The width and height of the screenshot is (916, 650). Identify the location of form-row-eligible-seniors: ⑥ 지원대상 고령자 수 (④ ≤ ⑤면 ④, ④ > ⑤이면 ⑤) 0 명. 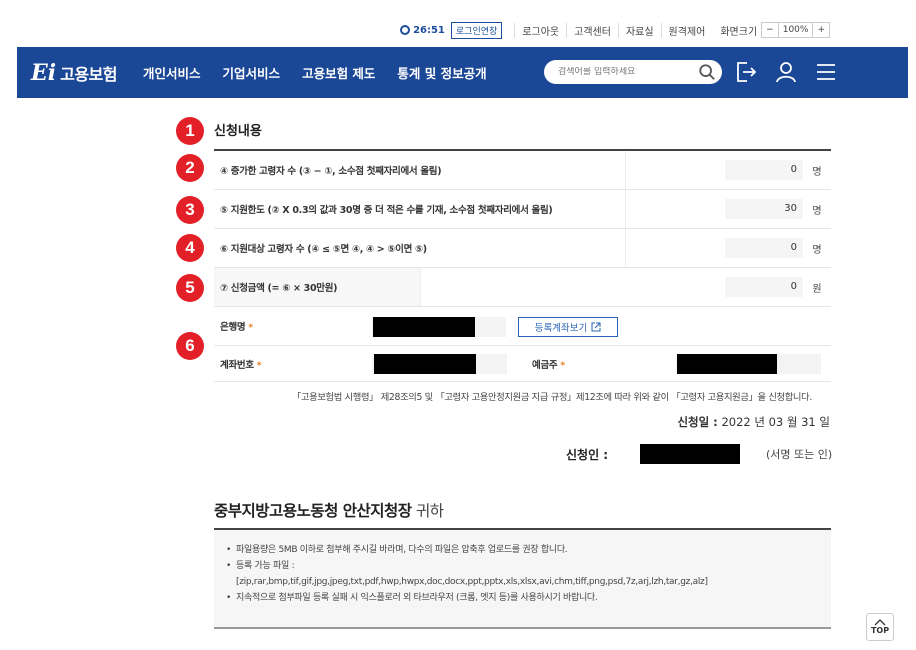
(522, 248).